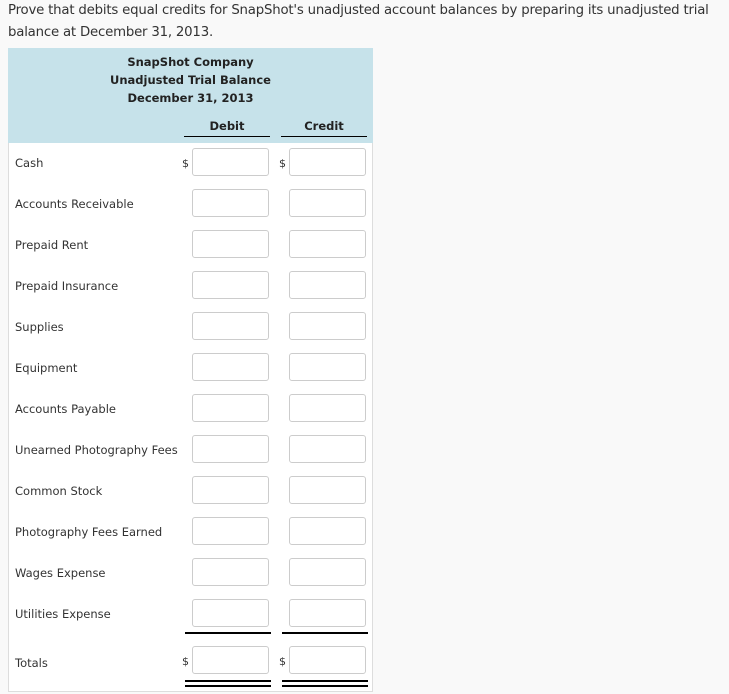 Image resolution: width=729 pixels, height=694 pixels. Describe the element at coordinates (63, 614) in the screenshot. I see `account-label: Utilities Expense` at that location.